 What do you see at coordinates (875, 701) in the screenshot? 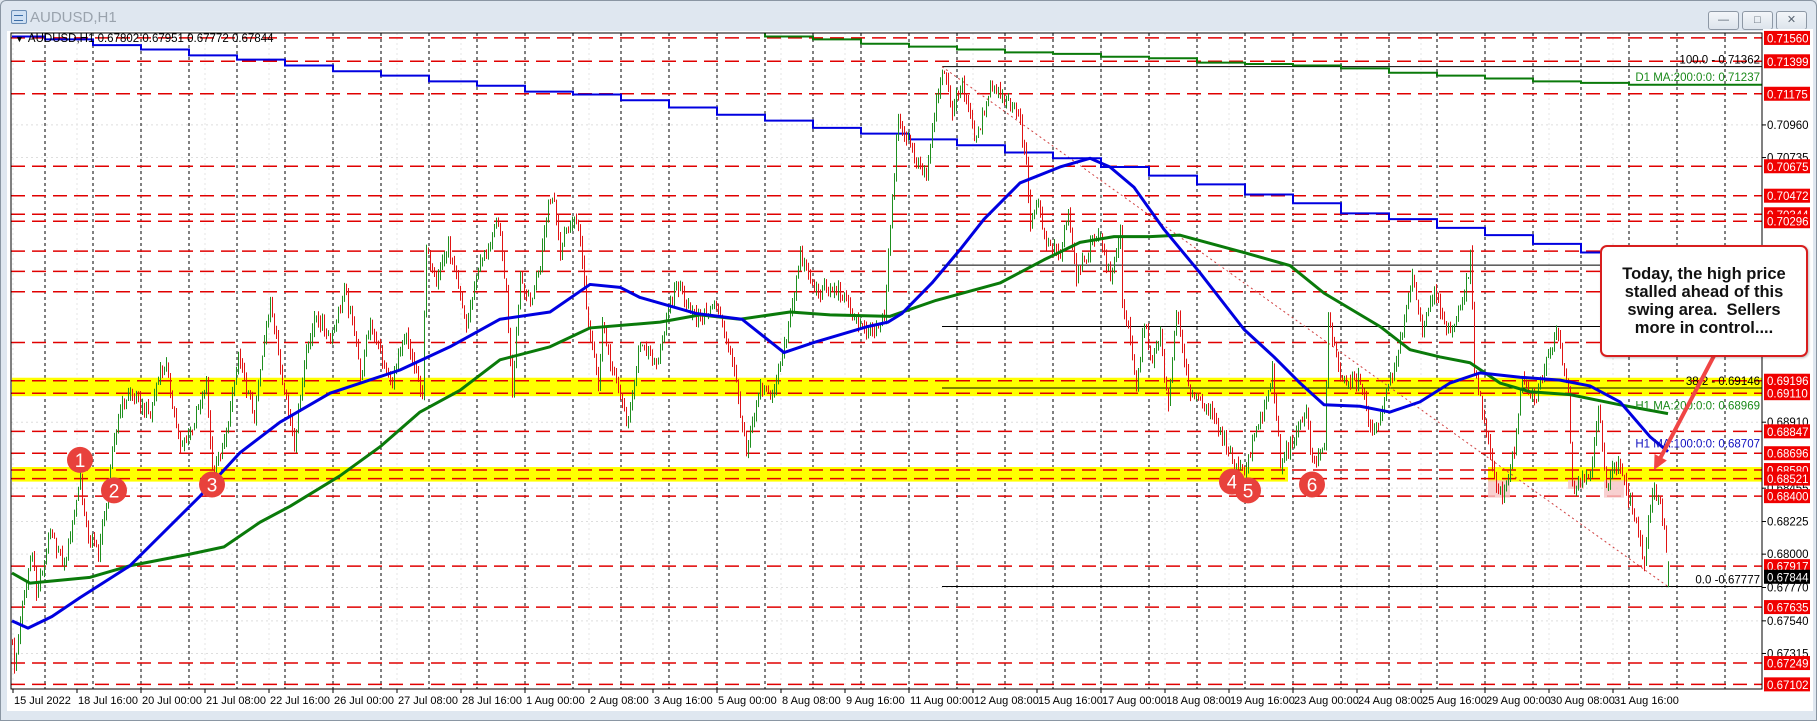
I see `time-axis-label: 9 Aug 16:00` at bounding box center [875, 701].